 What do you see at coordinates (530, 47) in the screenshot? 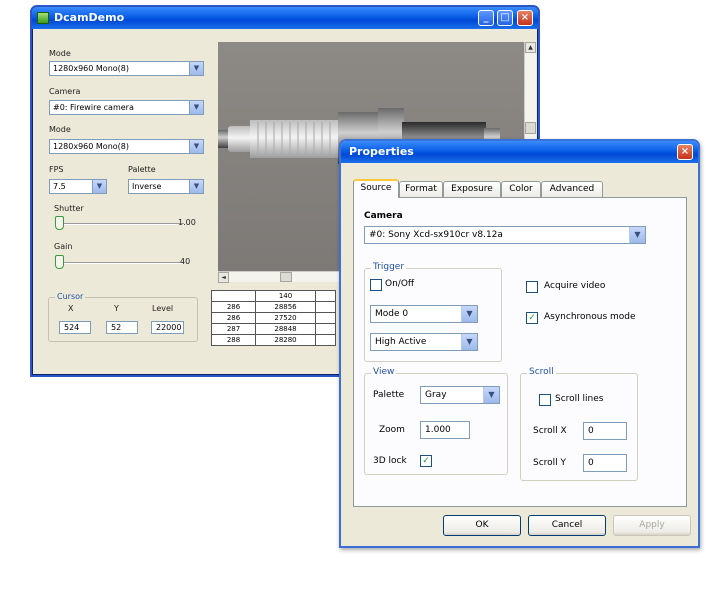
I see `scroll-up-icon: ▲` at bounding box center [530, 47].